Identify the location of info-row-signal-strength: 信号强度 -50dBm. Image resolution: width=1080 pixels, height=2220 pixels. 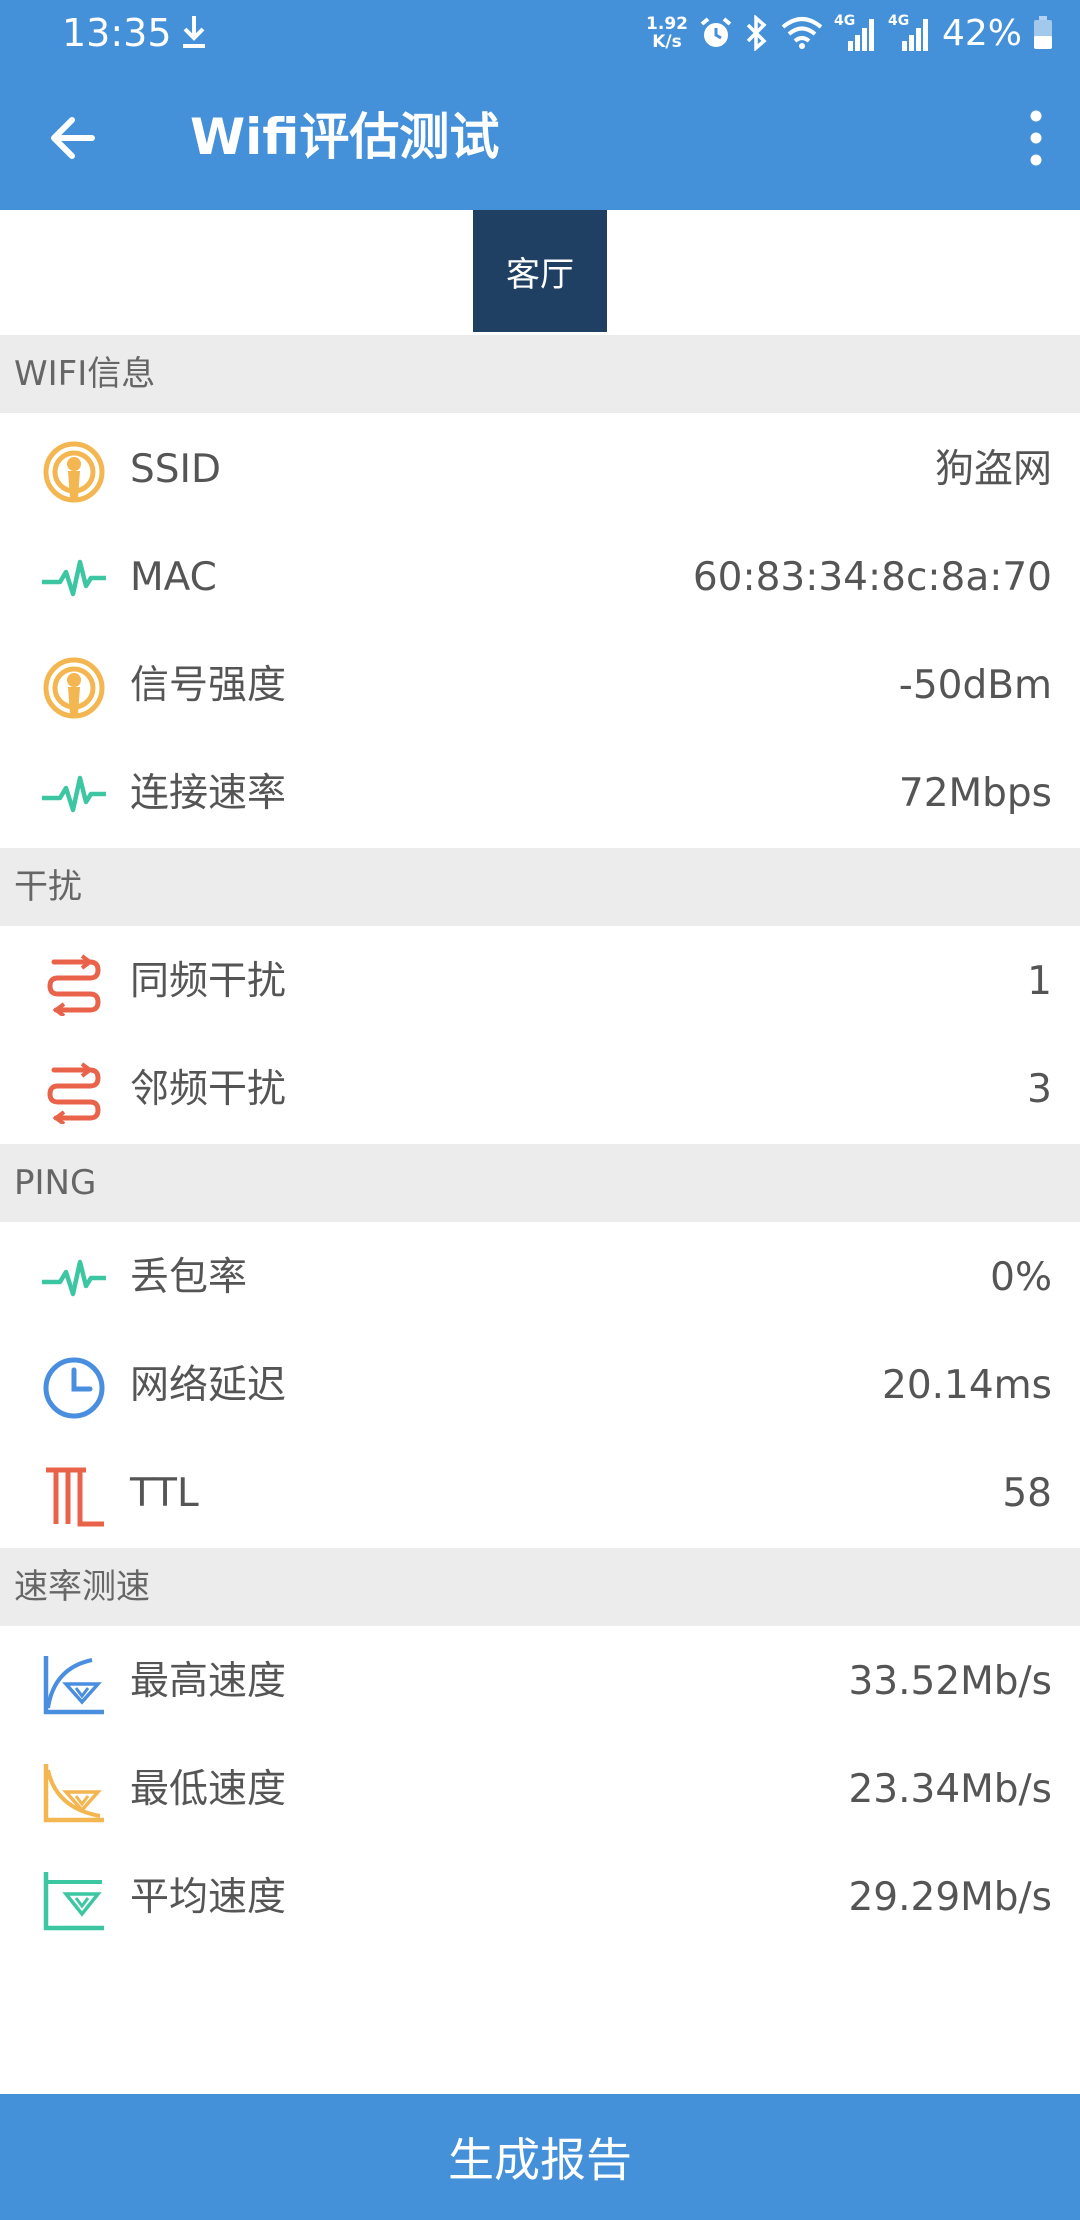
(540, 686).